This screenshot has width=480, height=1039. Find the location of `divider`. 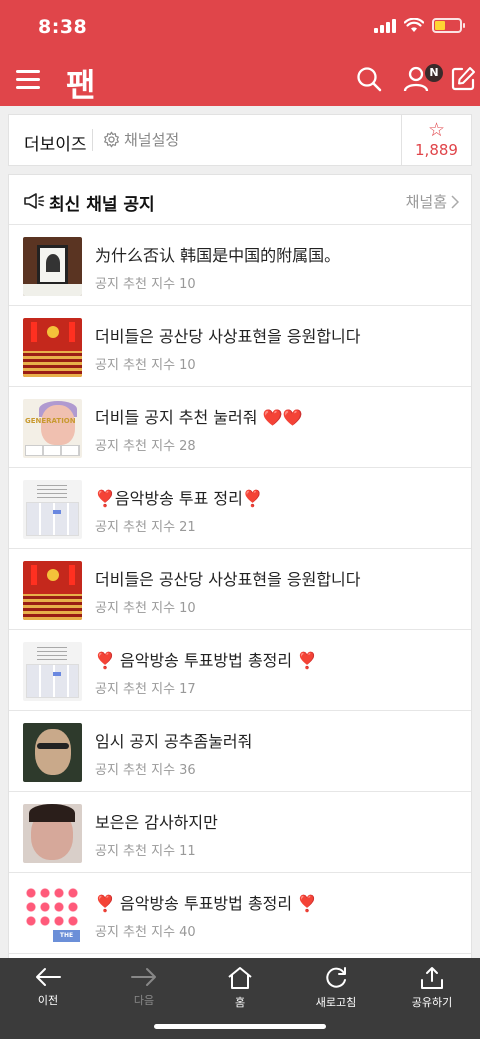

divider is located at coordinates (92, 140).